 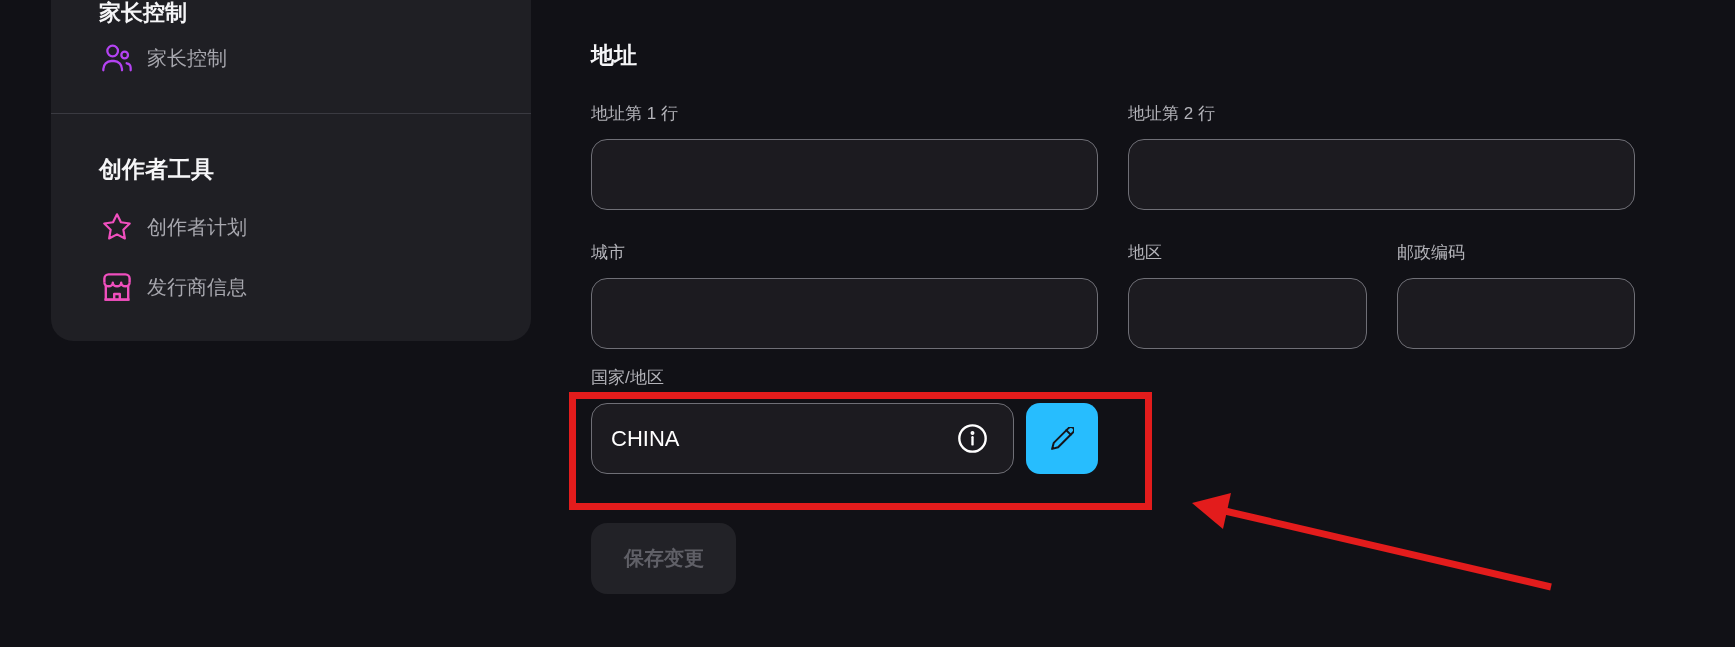 I want to click on field-label: 邮政编码, so click(x=1431, y=253).